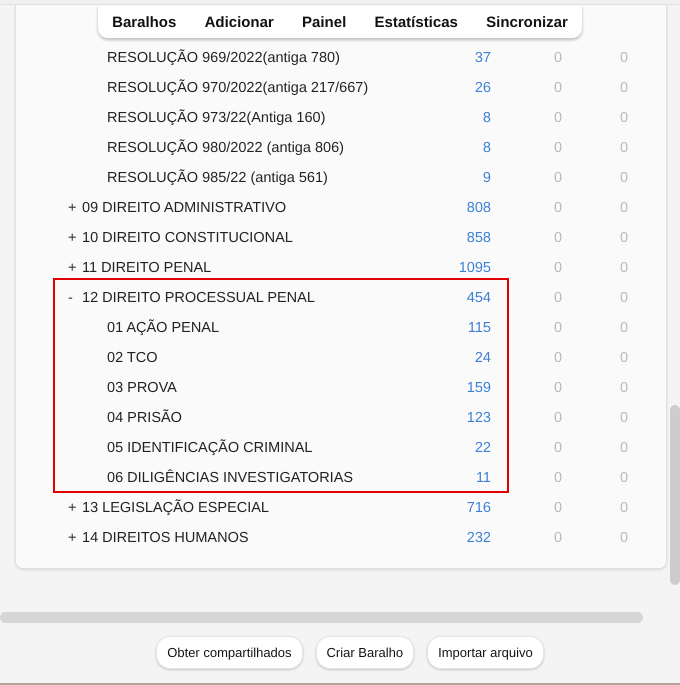 The height and width of the screenshot is (685, 680). I want to click on scrollbar-thumb, so click(675, 495).